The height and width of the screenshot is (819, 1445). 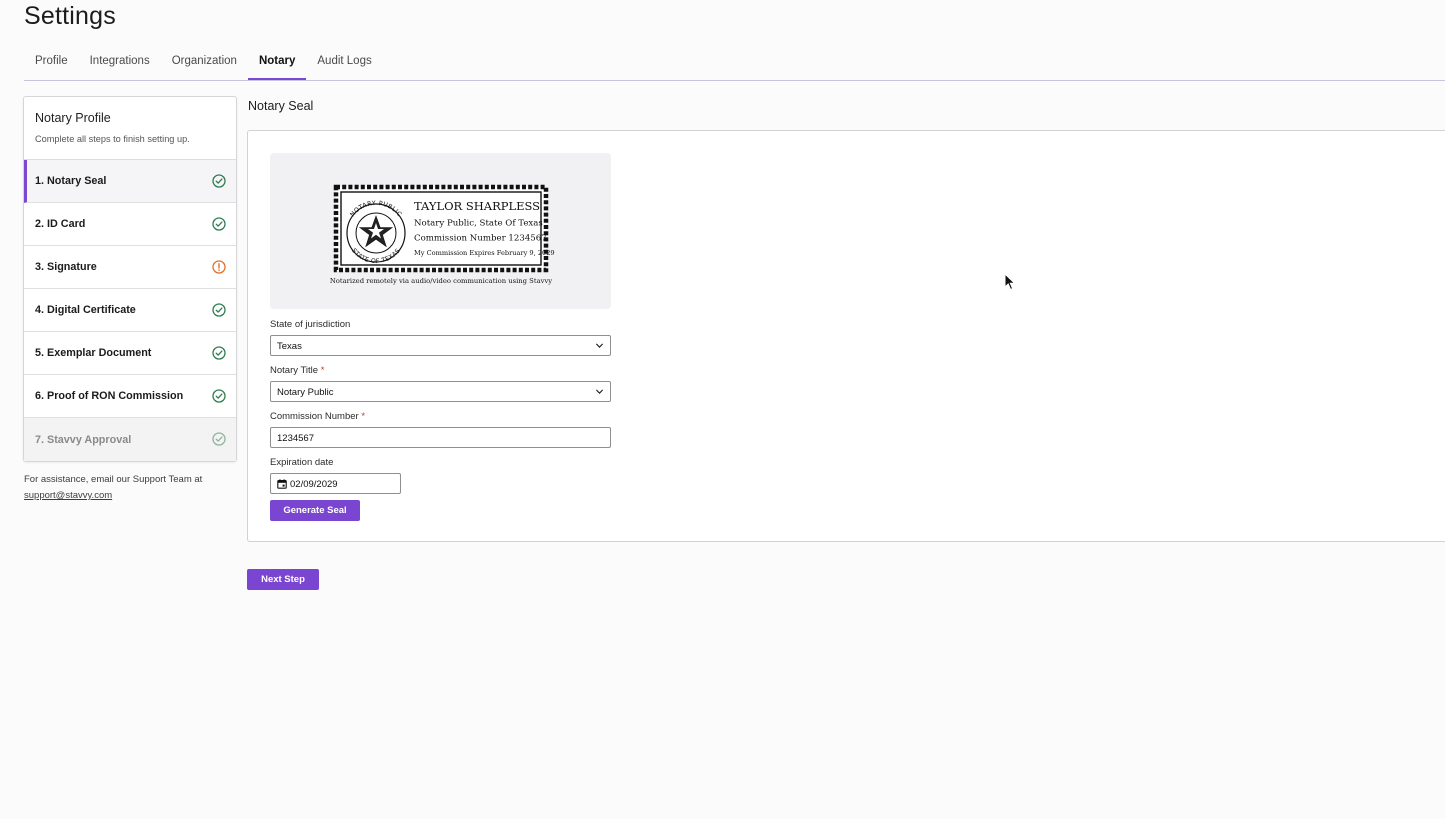 What do you see at coordinates (302, 462) in the screenshot?
I see `expiration-date-label: Expiration date` at bounding box center [302, 462].